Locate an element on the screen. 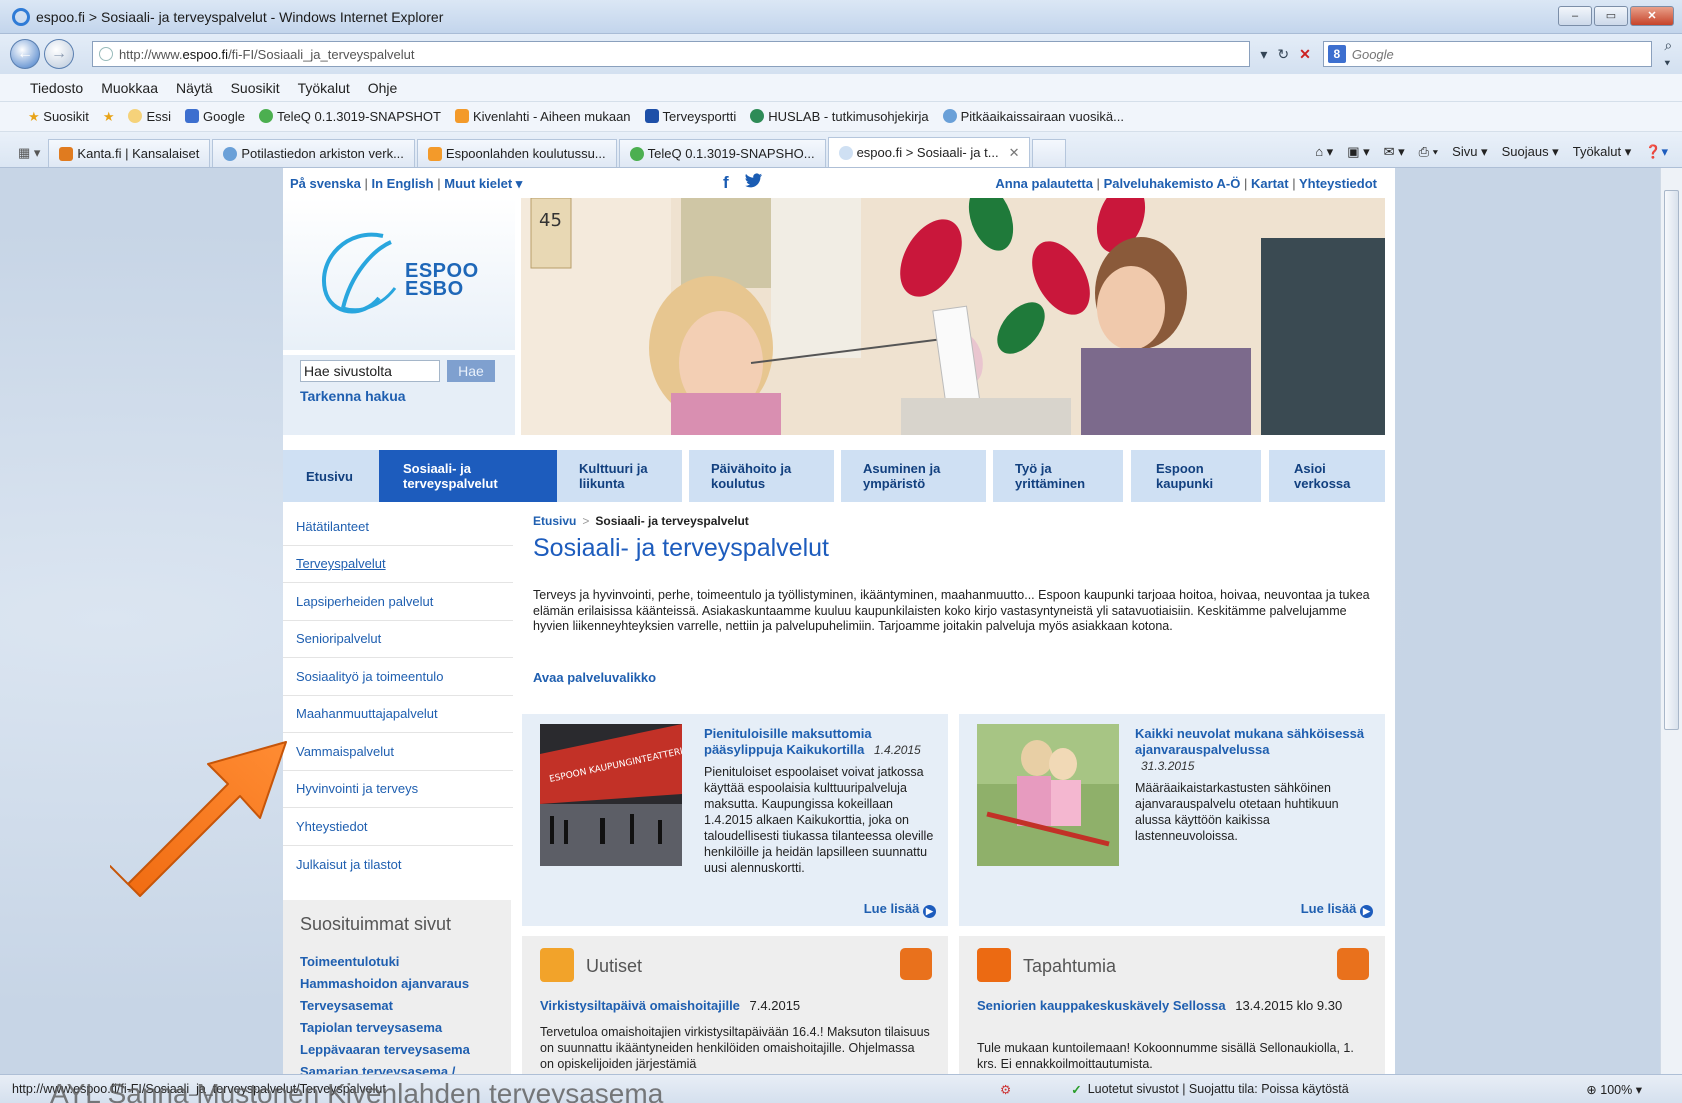 The height and width of the screenshot is (1103, 1682). menu-favorites: Suosikit is located at coordinates (255, 88).